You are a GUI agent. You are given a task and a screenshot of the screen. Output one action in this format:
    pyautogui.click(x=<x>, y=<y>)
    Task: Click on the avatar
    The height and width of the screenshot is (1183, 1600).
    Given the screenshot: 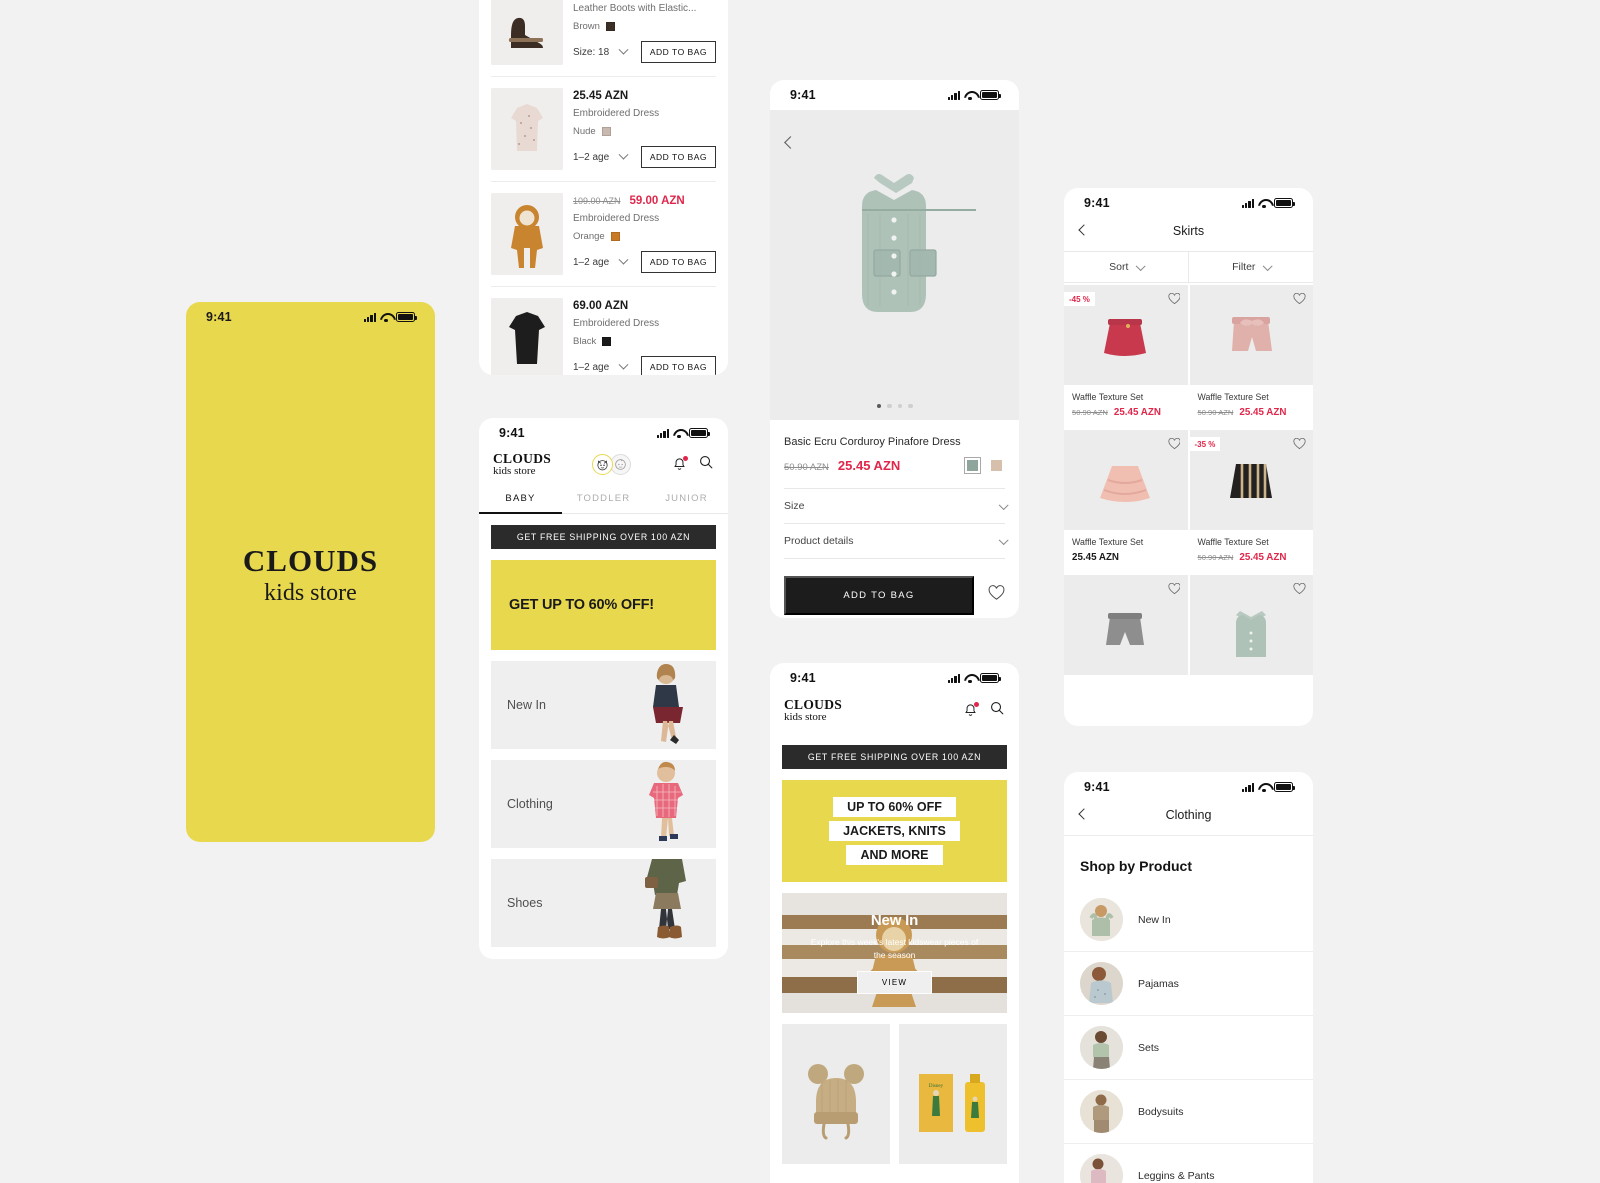 What is the action you would take?
    pyautogui.click(x=1101, y=1111)
    